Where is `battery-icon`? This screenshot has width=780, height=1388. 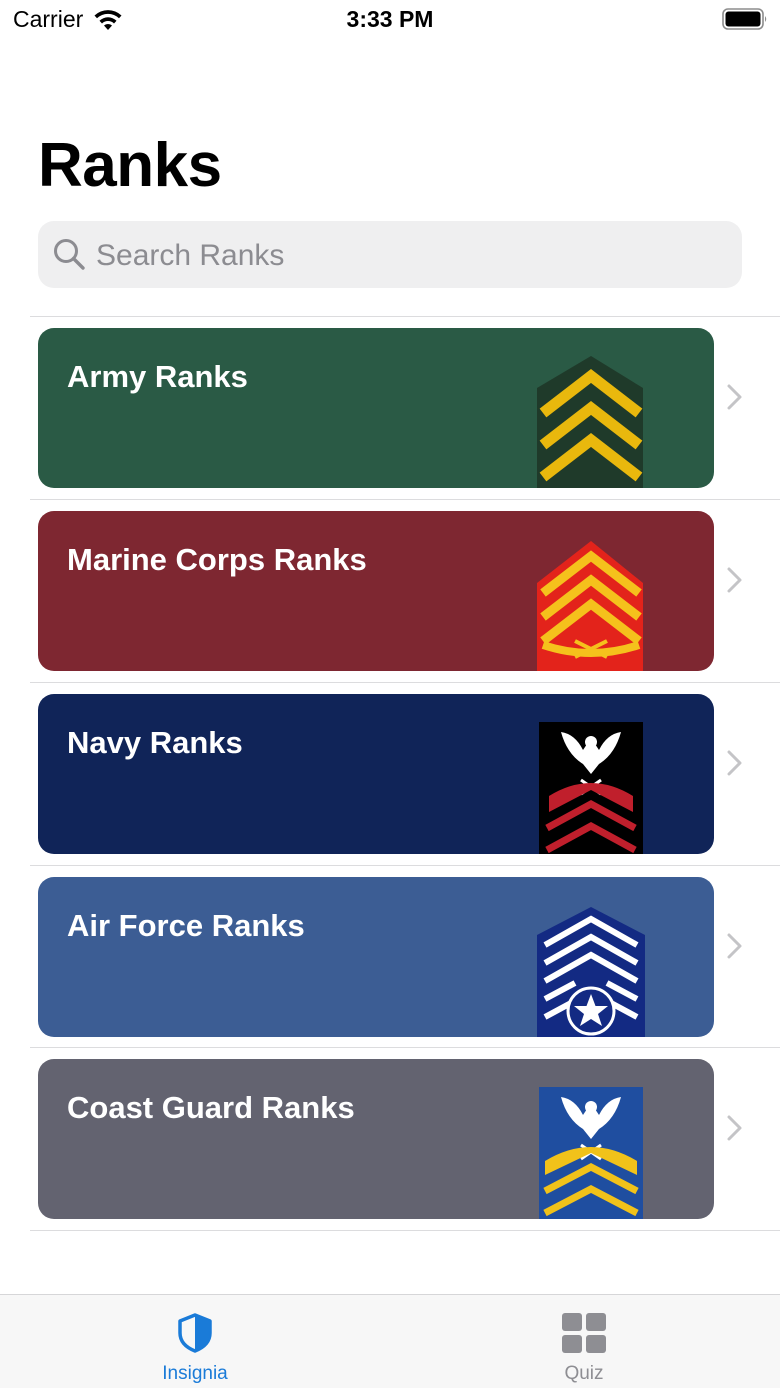
battery-icon is located at coordinates (744, 19).